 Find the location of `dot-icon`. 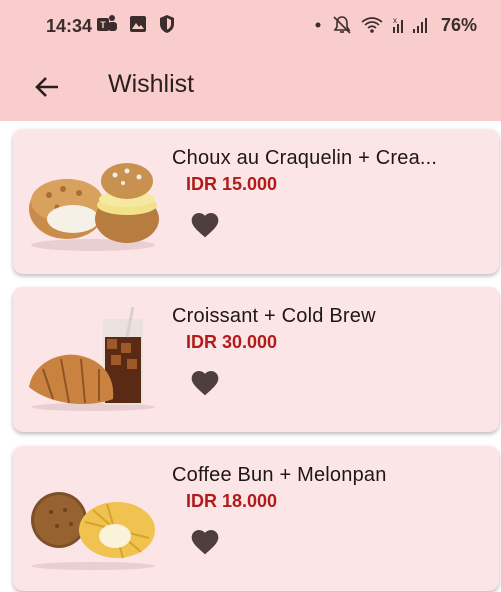

dot-icon is located at coordinates (318, 25).